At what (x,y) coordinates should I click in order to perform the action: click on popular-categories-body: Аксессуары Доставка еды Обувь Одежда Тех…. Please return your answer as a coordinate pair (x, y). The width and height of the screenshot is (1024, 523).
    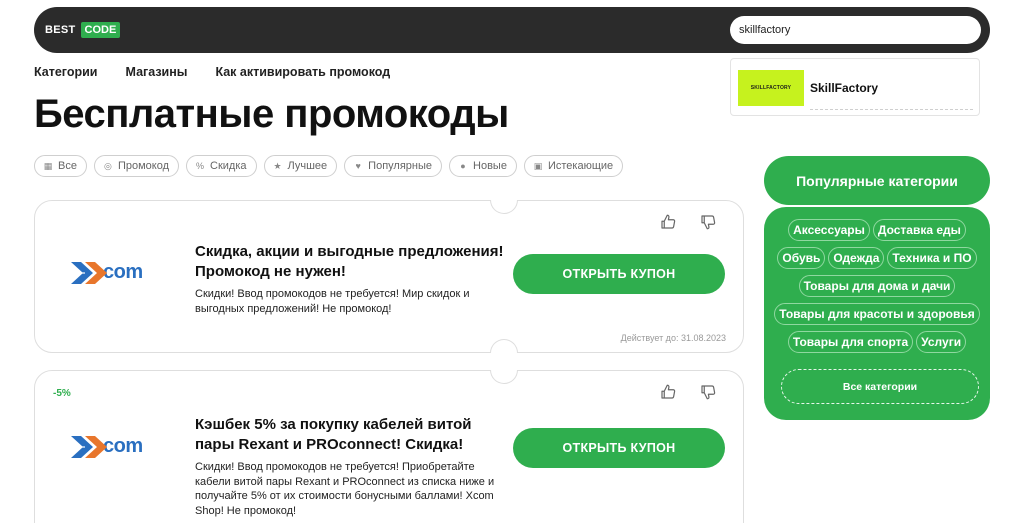
    Looking at the image, I should click on (877, 313).